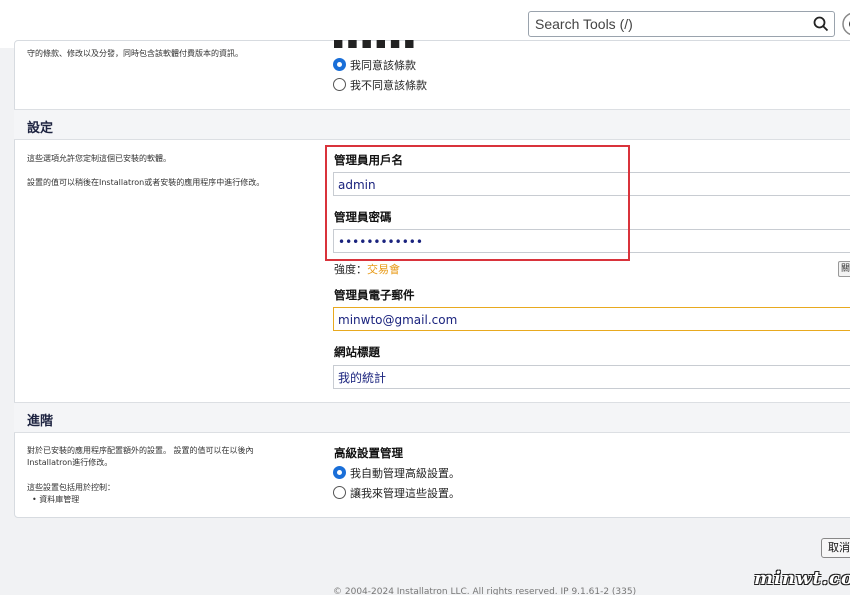 This screenshot has height=595, width=850. Describe the element at coordinates (588, 319) in the screenshot. I see `admin-email-input` at that location.